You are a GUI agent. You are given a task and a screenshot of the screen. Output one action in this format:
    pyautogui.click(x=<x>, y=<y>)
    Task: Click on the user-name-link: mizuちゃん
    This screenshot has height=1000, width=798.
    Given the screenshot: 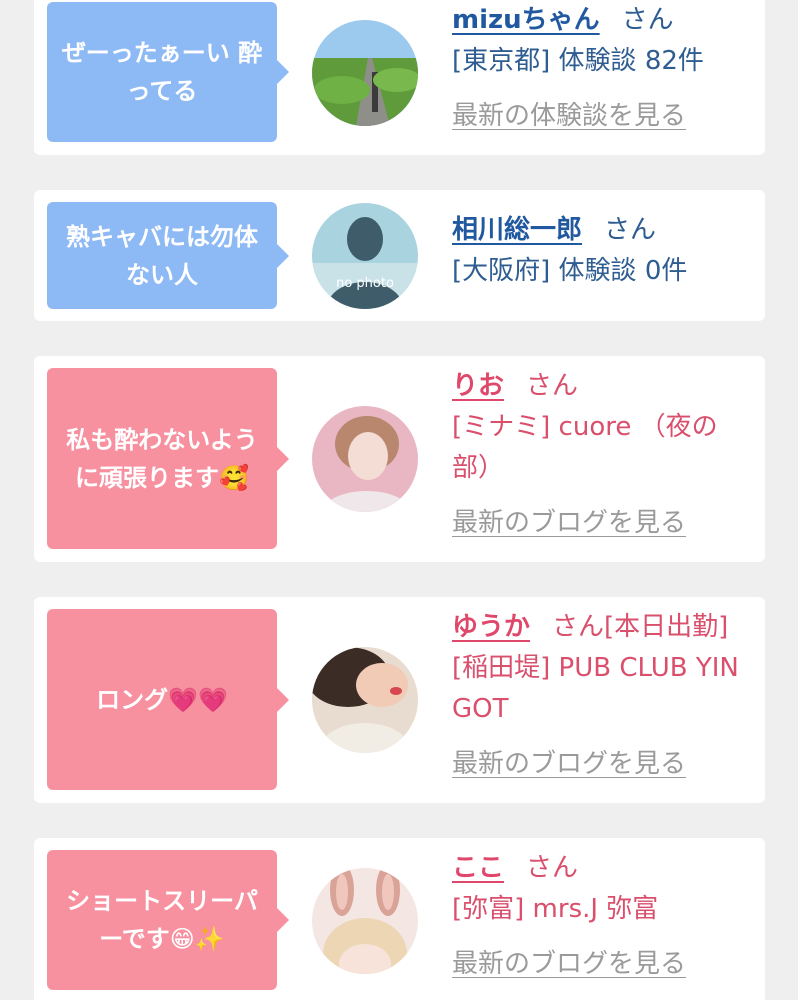 What is the action you would take?
    pyautogui.click(x=526, y=20)
    